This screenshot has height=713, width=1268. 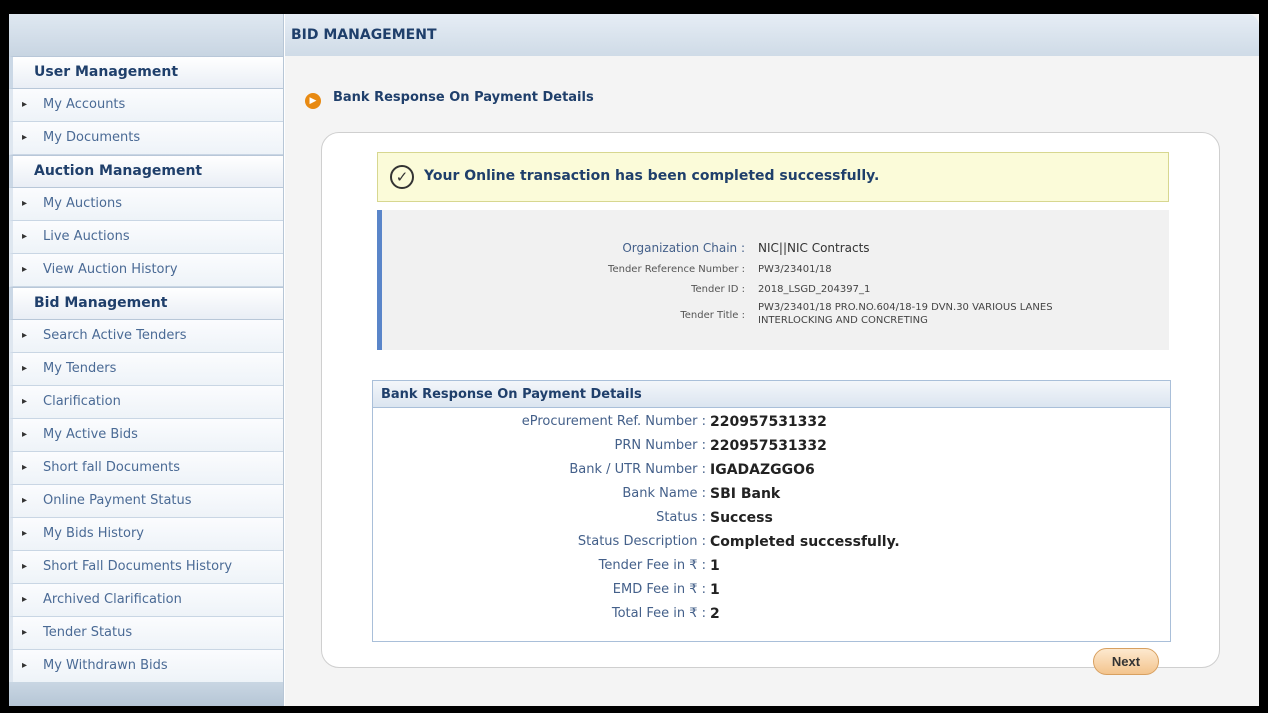 I want to click on payment-label: Total Fee in ₹ :, so click(x=658, y=613).